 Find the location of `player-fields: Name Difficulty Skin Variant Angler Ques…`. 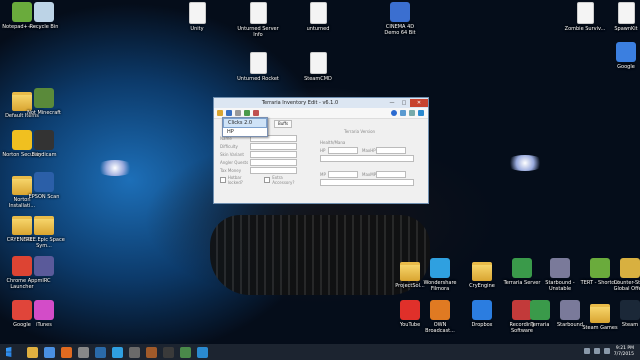

player-fields: Name Difficulty Skin Variant Angler Ques… is located at coordinates (262, 159).